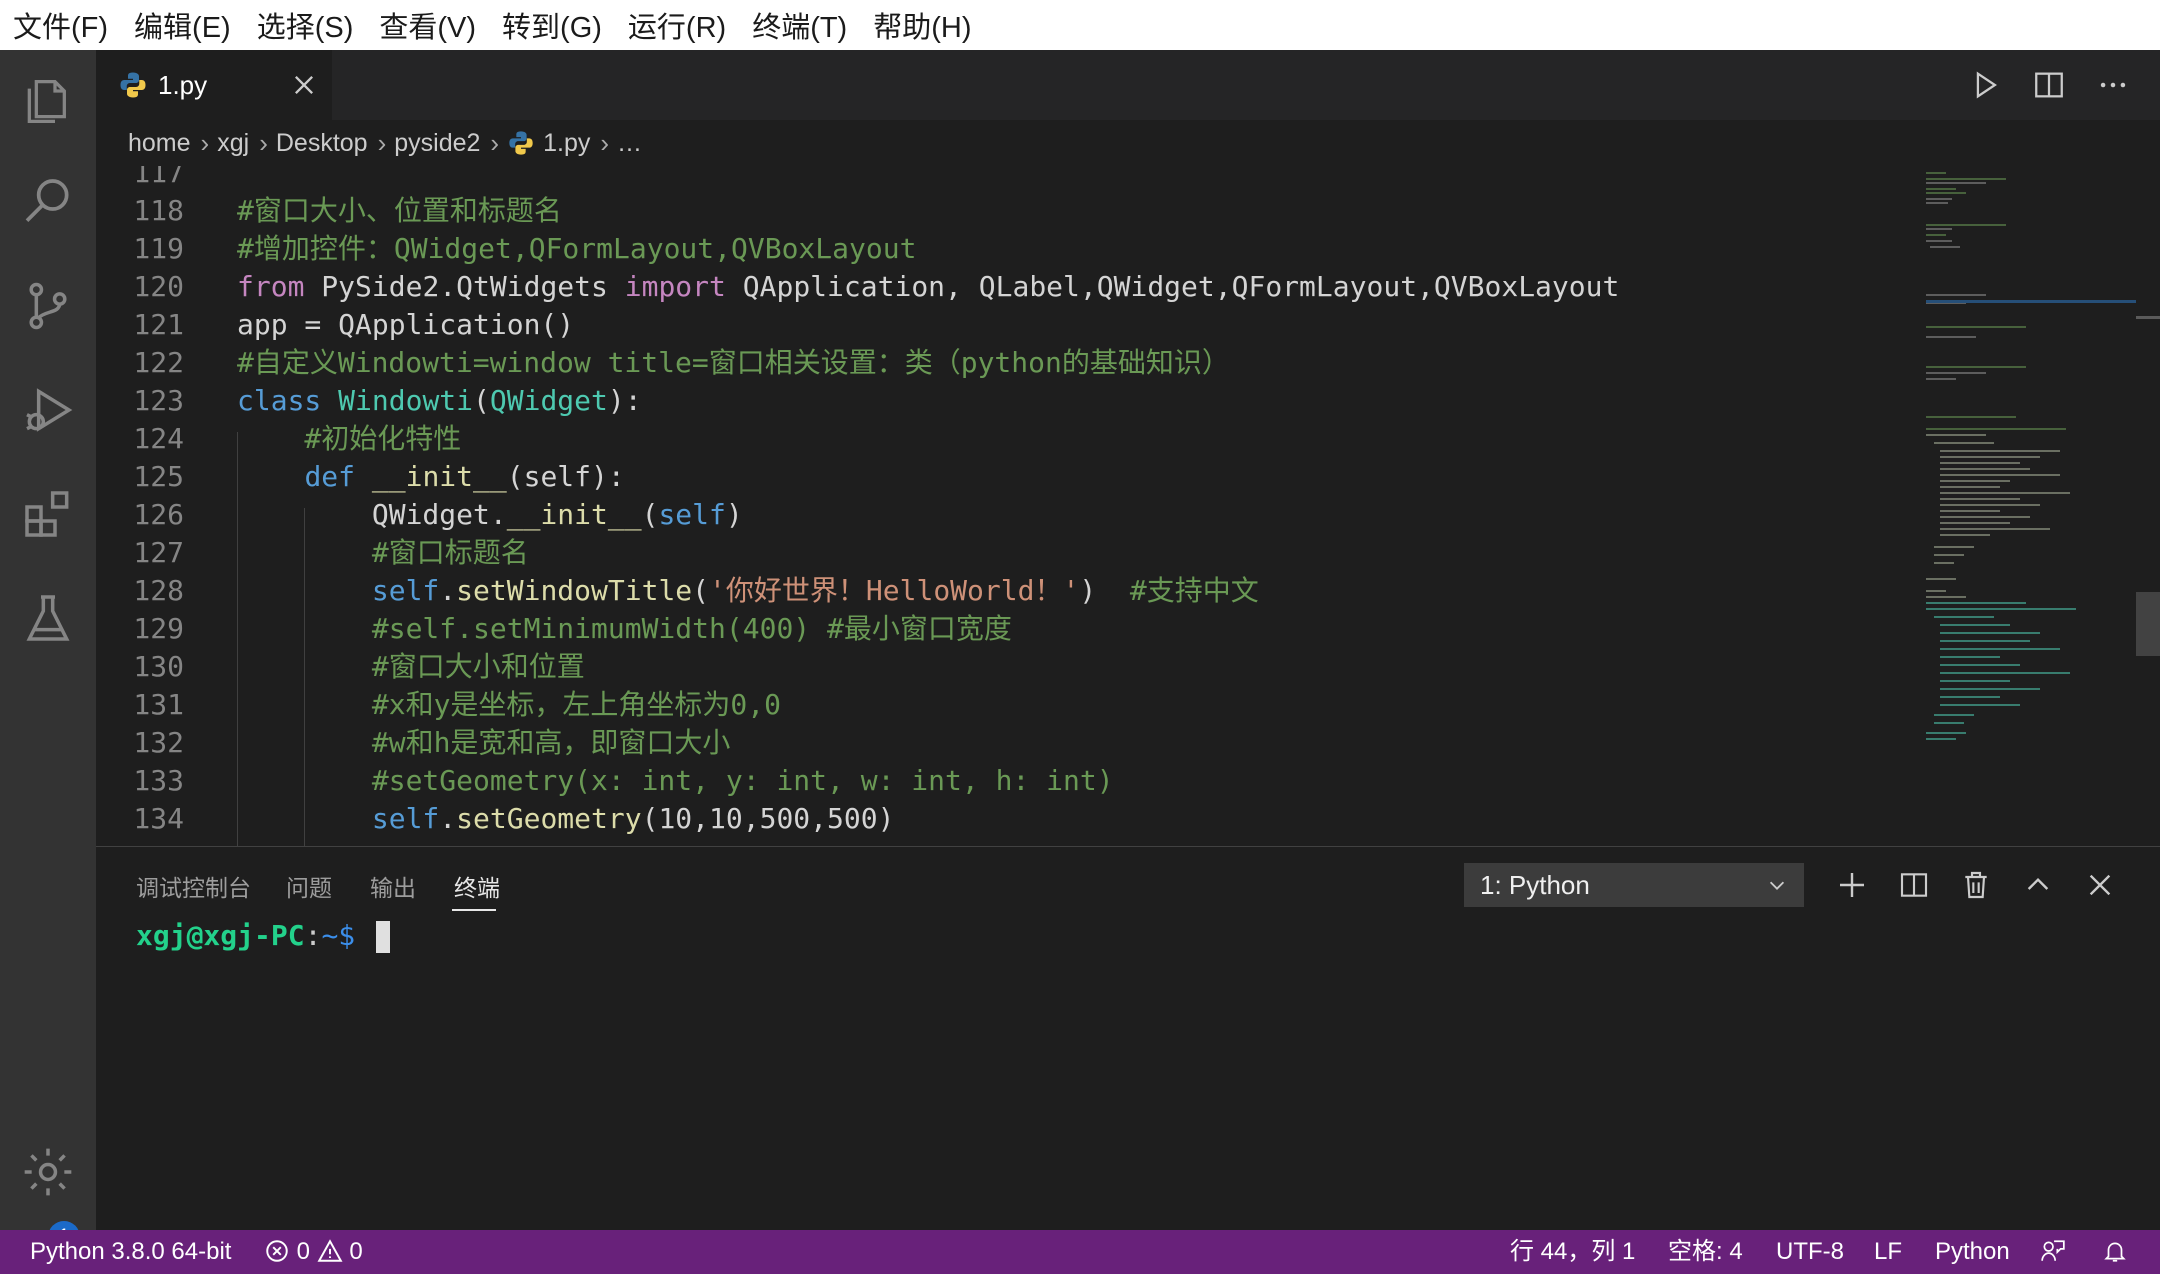 This screenshot has height=1274, width=2160. I want to click on tab-output: 输出, so click(393, 886).